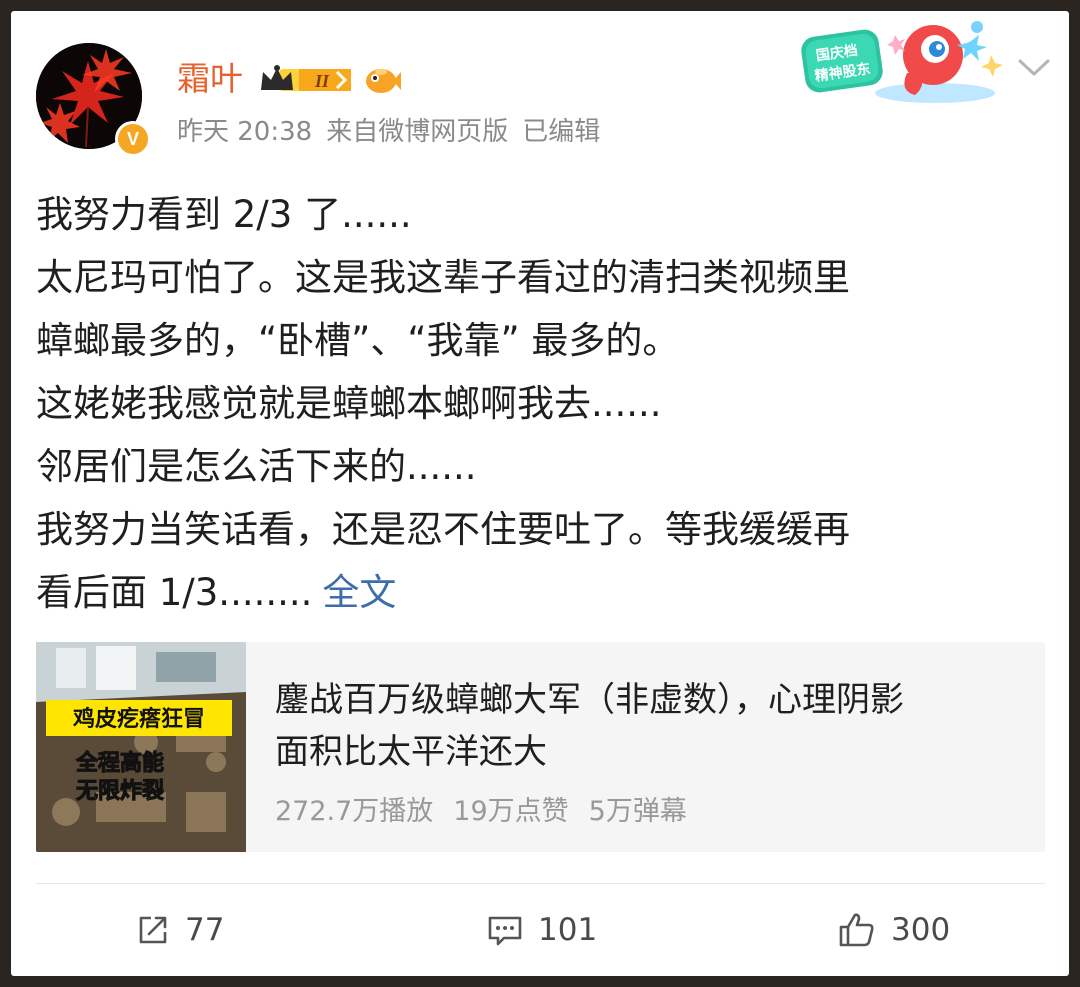 The height and width of the screenshot is (987, 1080). I want to click on video-title: 鏖战百万级蟑螂大军（非虚数），心理阴影 面积比太平洋还大, so click(650, 726).